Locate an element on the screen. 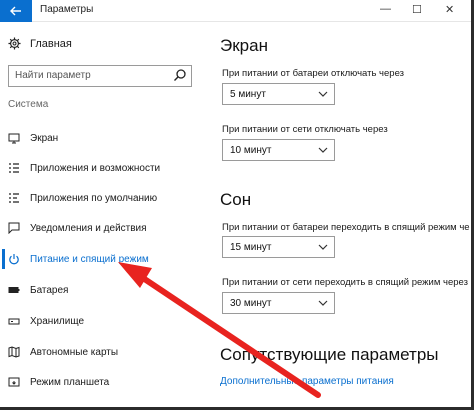  search-input is located at coordinates (90, 75).